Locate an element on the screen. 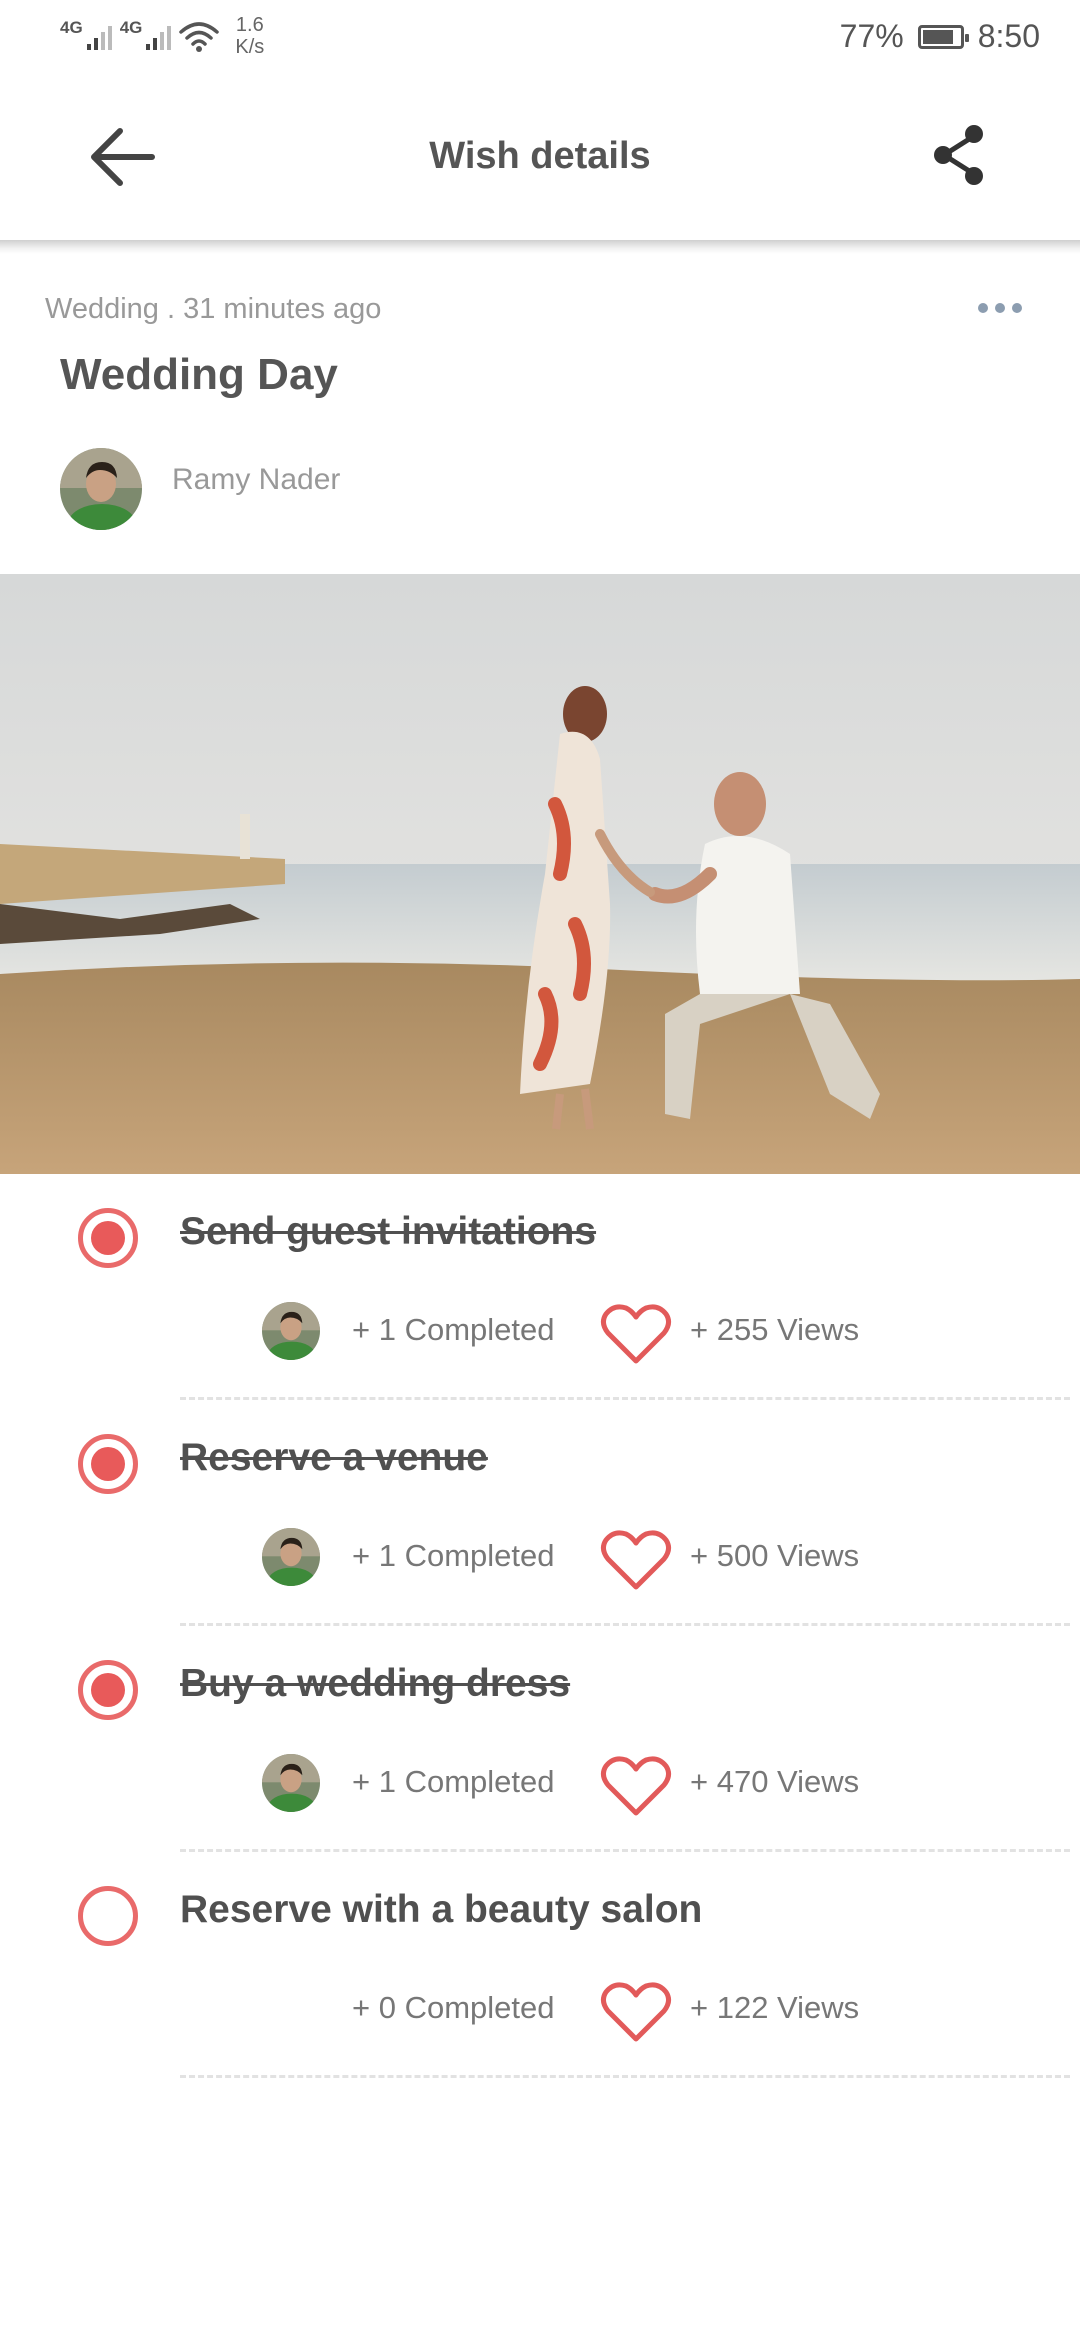 Image resolution: width=1080 pixels, height=2340 pixels. speed-value: 1.6 is located at coordinates (249, 25).